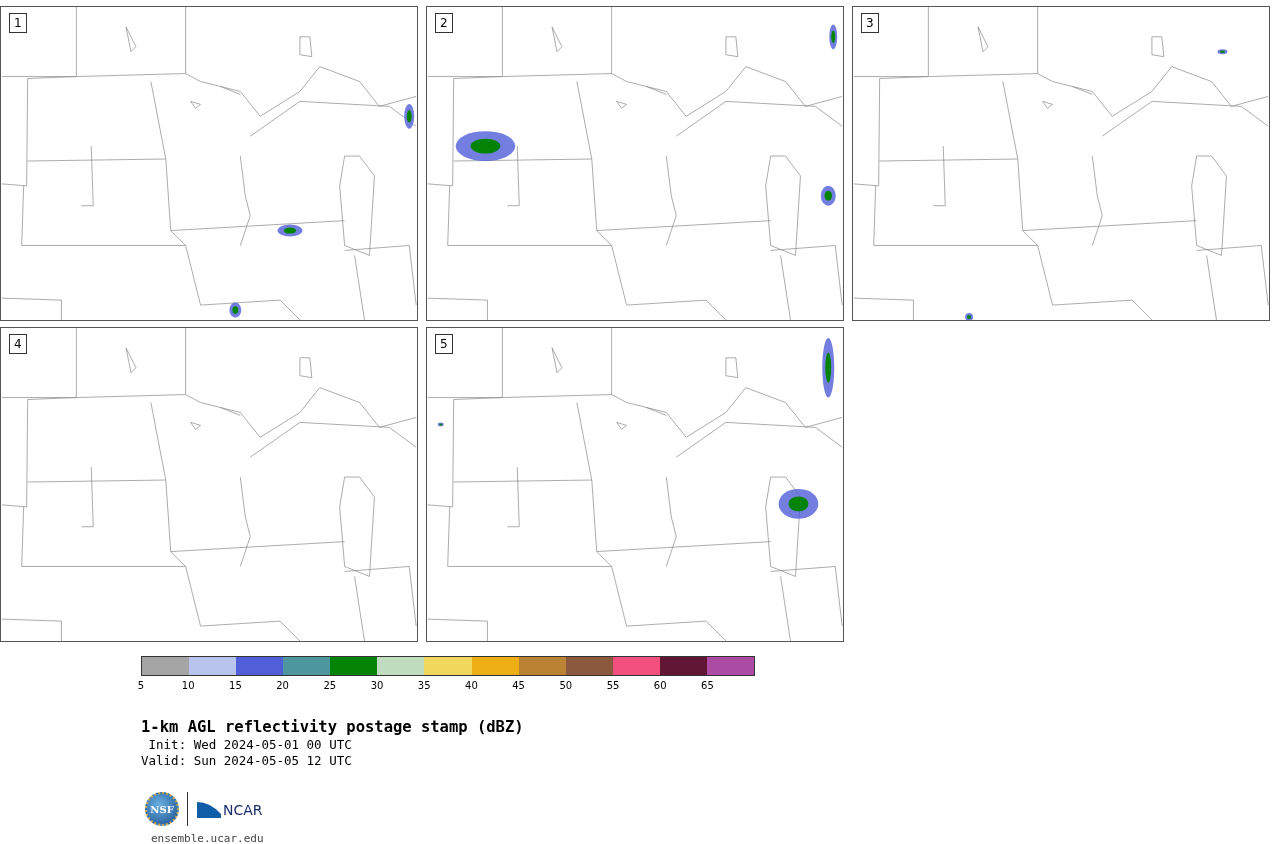 This screenshot has height=844, width=1280. I want to click on tick-label: 5, so click(141, 685).